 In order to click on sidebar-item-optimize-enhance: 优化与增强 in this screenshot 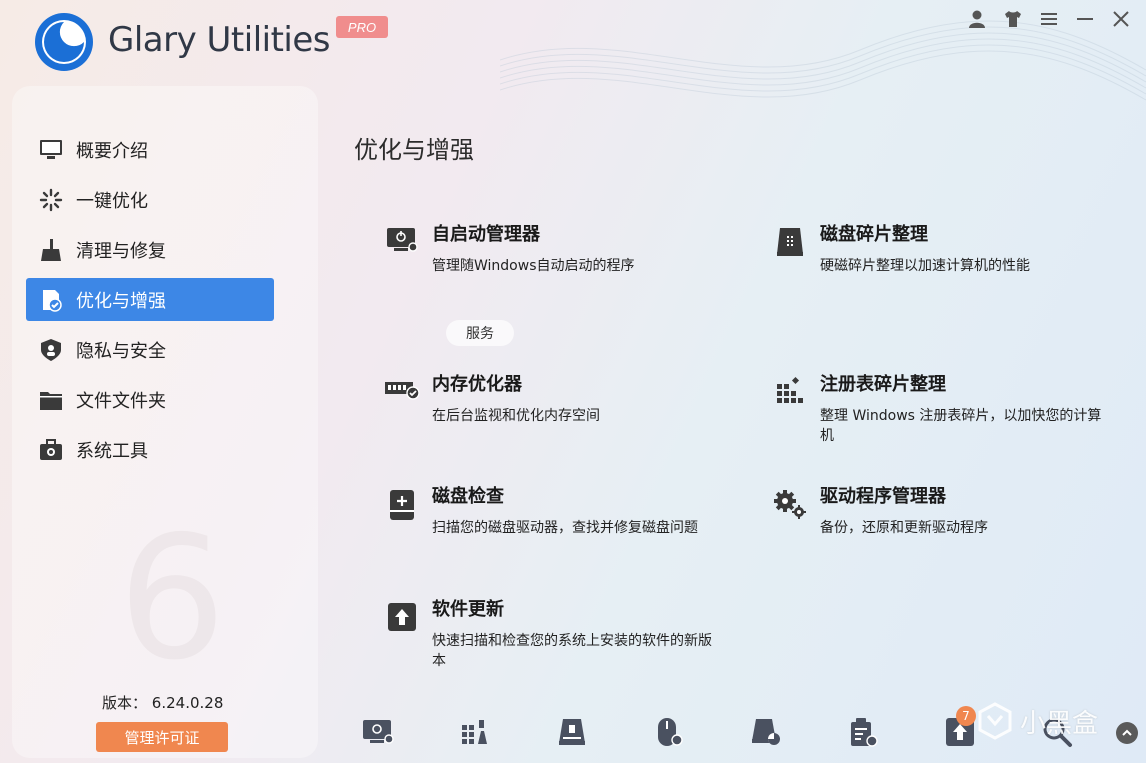, I will do `click(150, 299)`.